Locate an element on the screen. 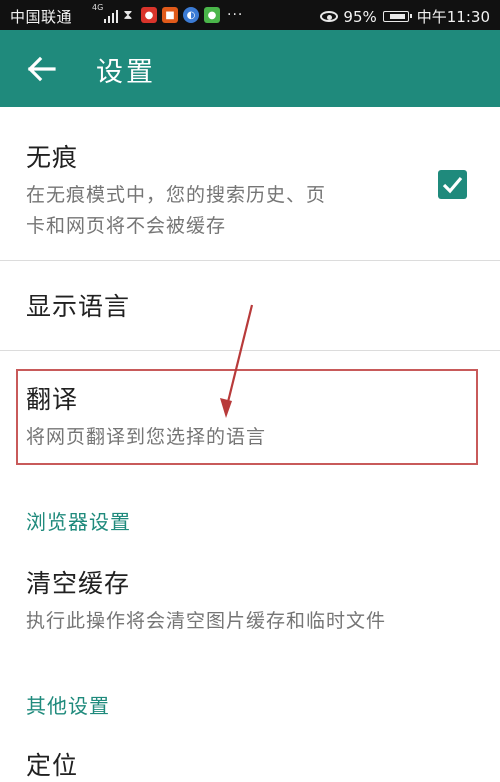 The height and width of the screenshot is (782, 500). setting-incognito: 无痕 在无痕模式中，您的搜索历史、页 卡和网页将不会被缓存 is located at coordinates (226, 190).